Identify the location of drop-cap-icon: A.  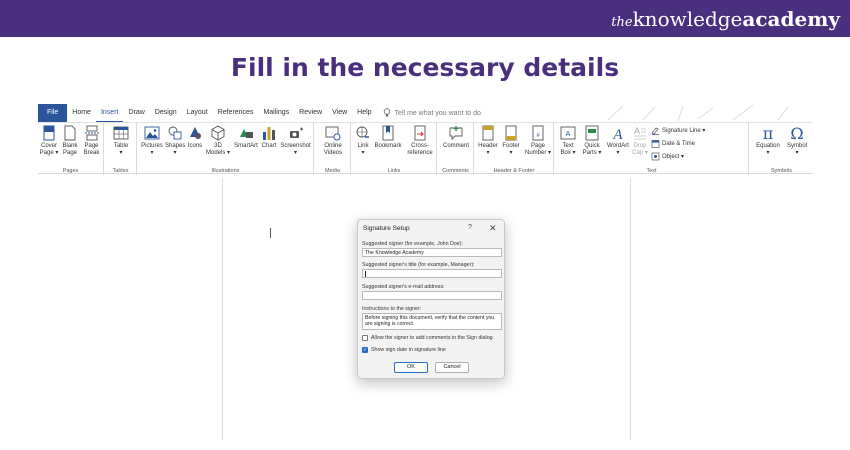
(640, 133).